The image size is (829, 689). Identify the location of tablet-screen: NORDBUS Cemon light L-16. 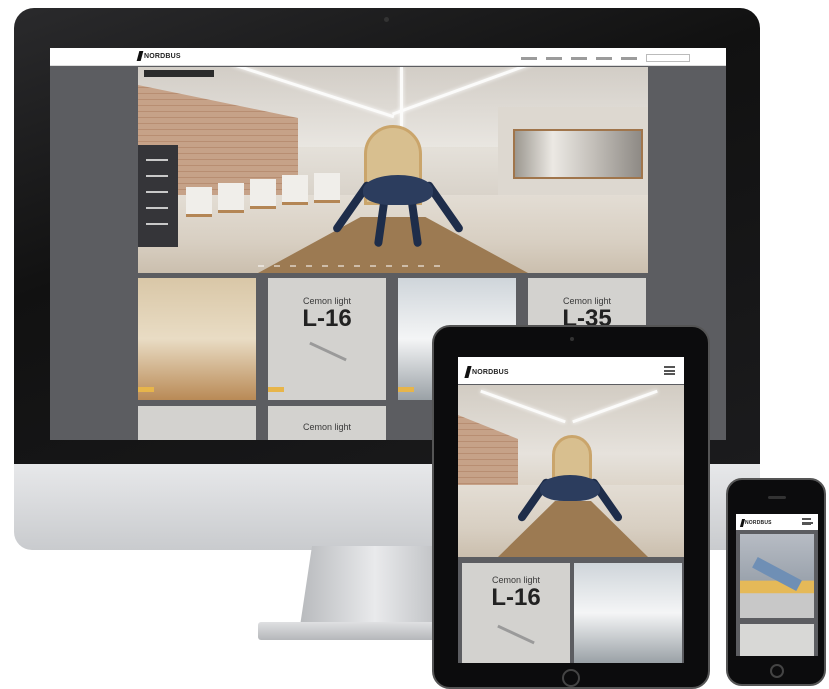
(571, 510).